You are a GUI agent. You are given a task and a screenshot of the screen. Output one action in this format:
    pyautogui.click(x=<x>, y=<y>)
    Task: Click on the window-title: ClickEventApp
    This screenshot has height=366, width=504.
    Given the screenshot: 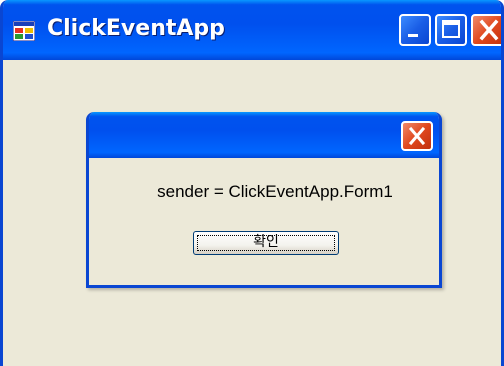 What is the action you would take?
    pyautogui.click(x=136, y=28)
    